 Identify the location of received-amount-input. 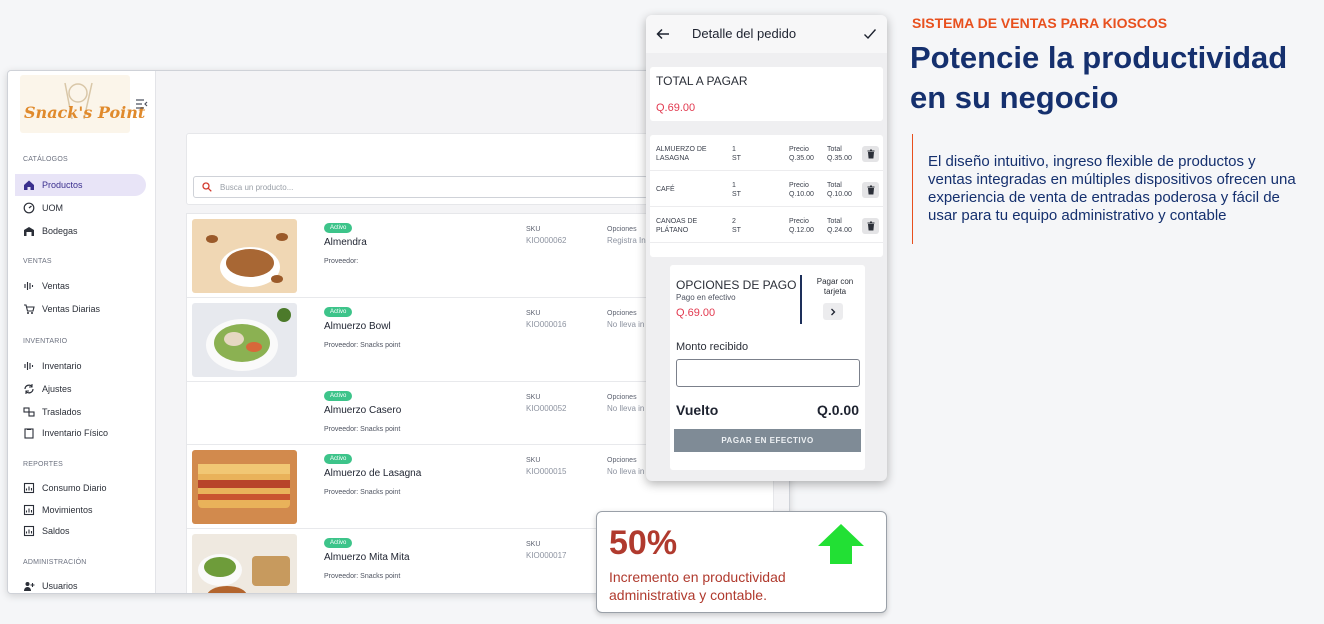
(768, 373).